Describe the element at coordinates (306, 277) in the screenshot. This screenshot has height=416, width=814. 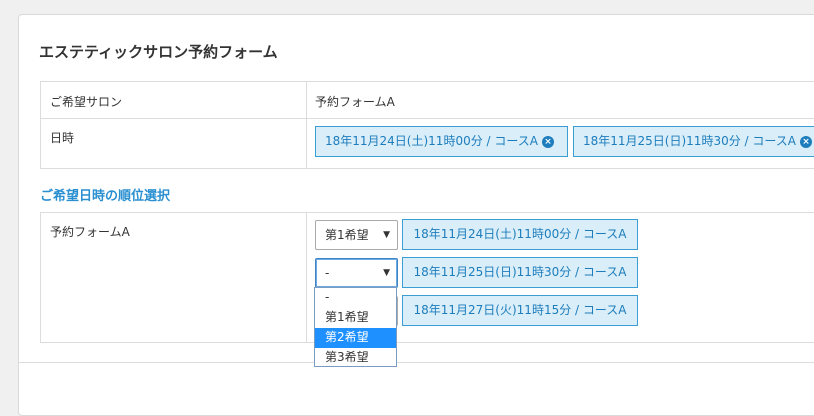
I see `column-divider` at that location.